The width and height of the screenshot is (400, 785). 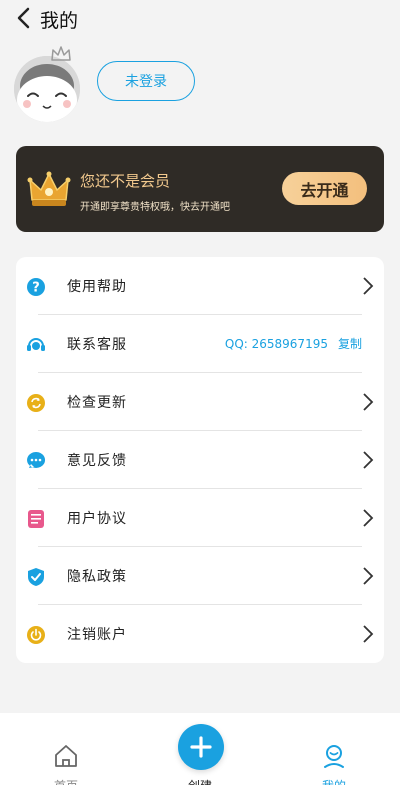 What do you see at coordinates (200, 344) in the screenshot?
I see `menu-item-contact: 联系客服 QQ: 2658967195 复制` at bounding box center [200, 344].